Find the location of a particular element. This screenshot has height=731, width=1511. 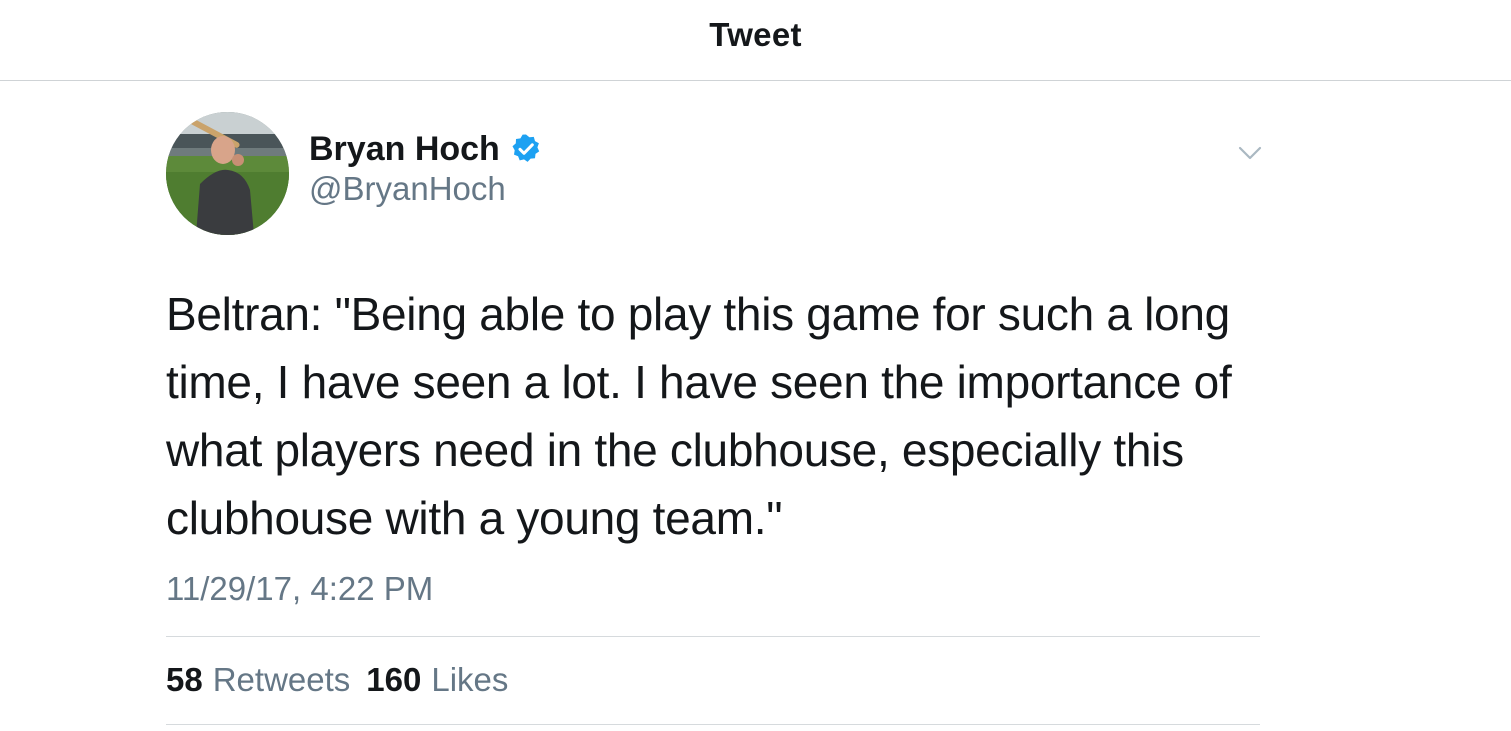

retweets-stat: 58 Retweets is located at coordinates (258, 680).